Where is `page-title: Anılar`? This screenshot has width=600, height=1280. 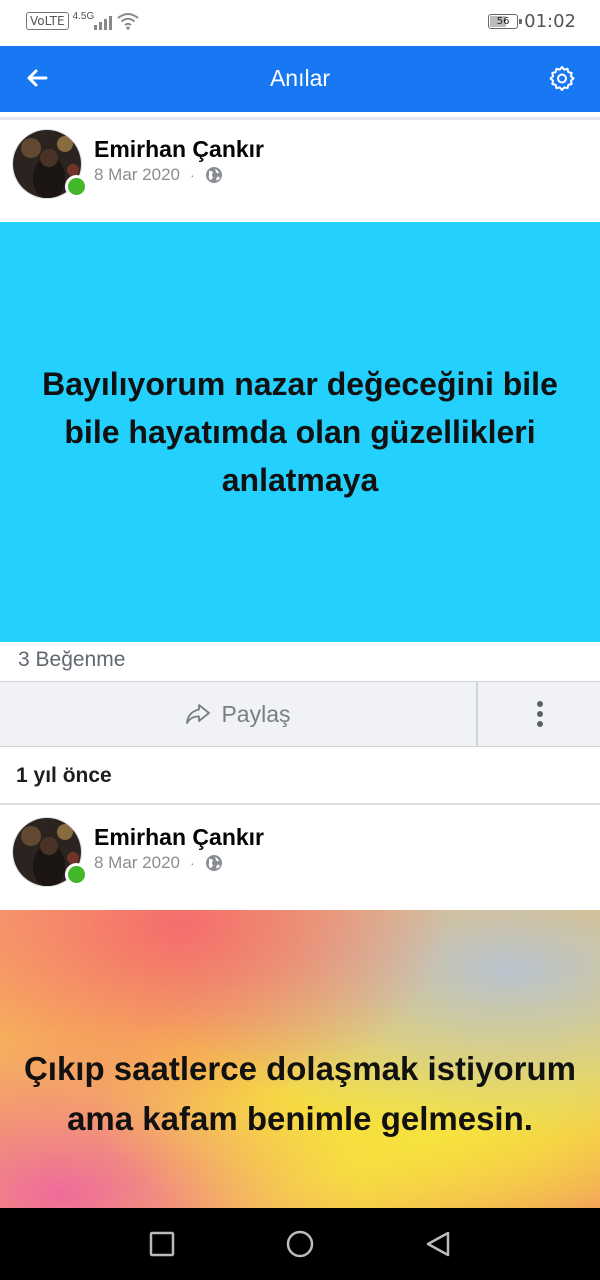
page-title: Anılar is located at coordinates (300, 78).